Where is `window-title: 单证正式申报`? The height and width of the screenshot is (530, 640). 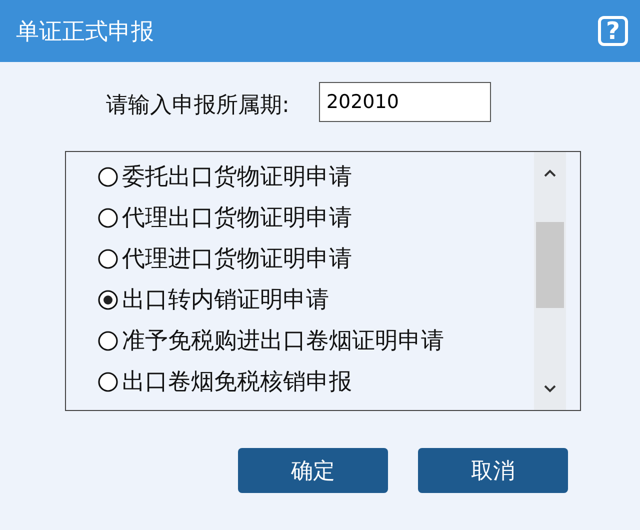 window-title: 单证正式申报 is located at coordinates (85, 32).